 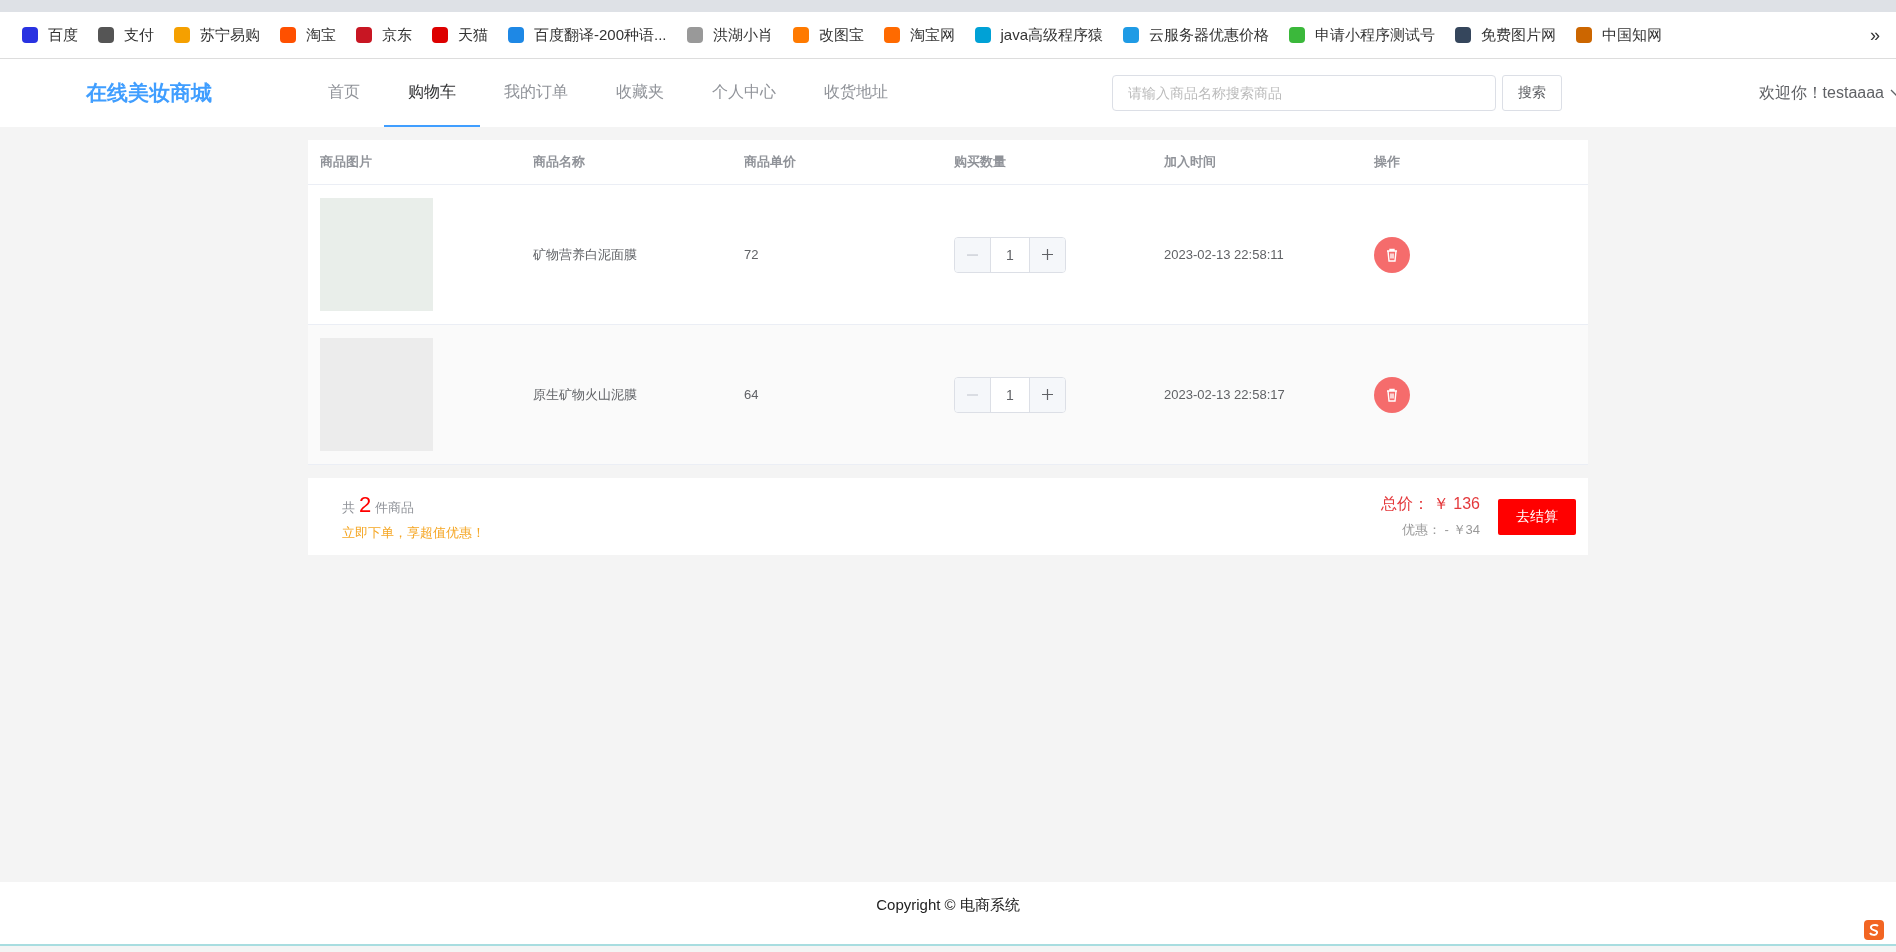 What do you see at coordinates (828, 35) in the screenshot?
I see `bookmark-link: 改图宝` at bounding box center [828, 35].